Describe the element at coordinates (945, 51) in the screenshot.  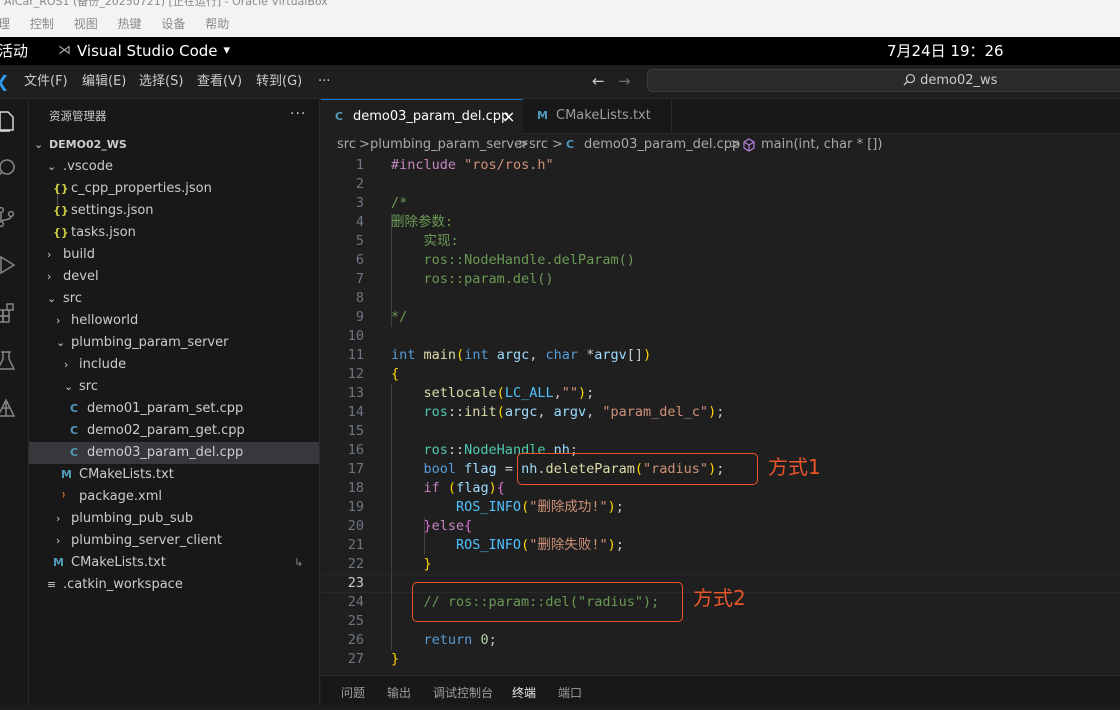
I see `clock: 7月24日 19：26` at that location.